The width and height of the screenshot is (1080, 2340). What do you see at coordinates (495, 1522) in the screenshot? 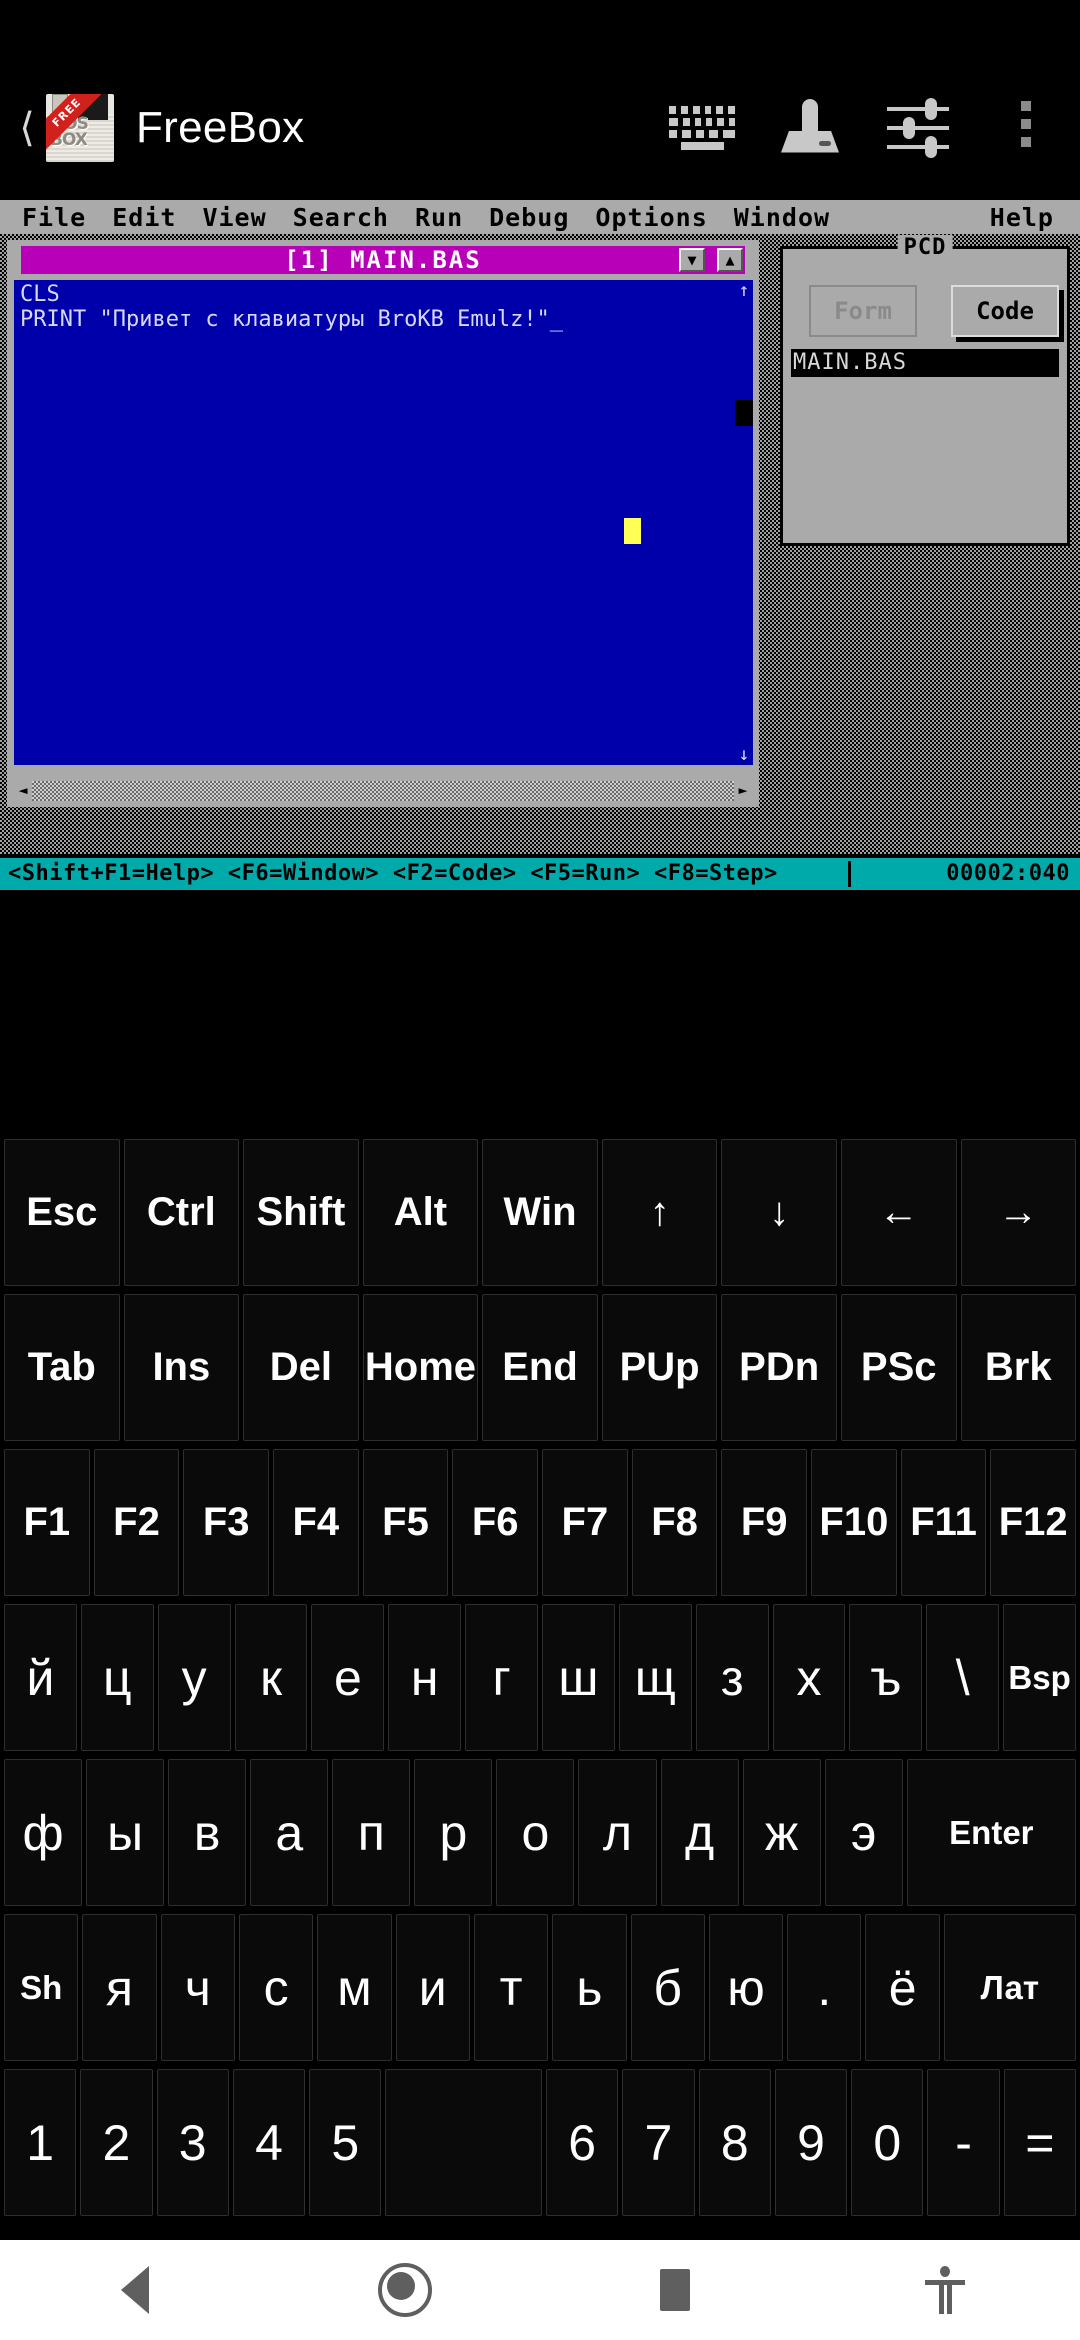
I see `key-f6: F6` at bounding box center [495, 1522].